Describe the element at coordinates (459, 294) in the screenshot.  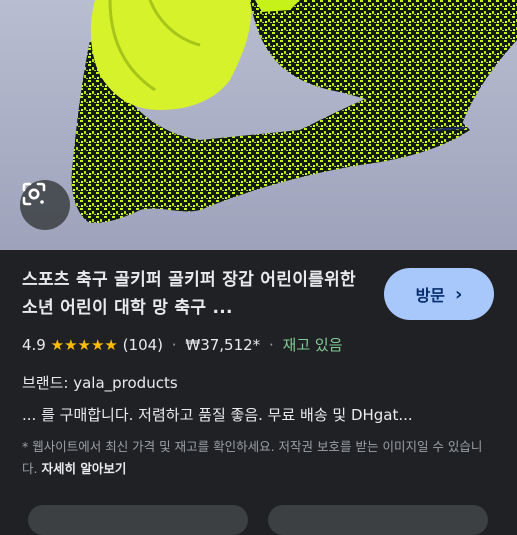
I see `chevron-right-icon: ›` at that location.